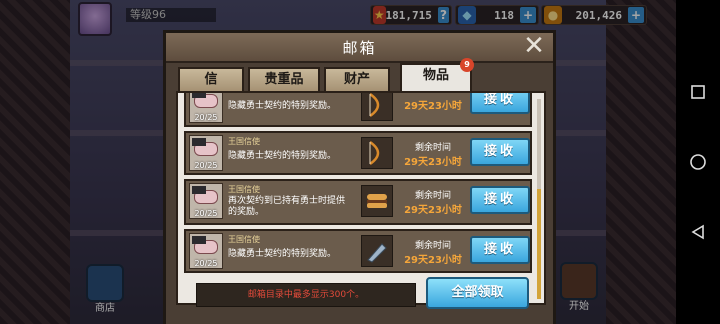 The width and height of the screenshot is (720, 324). What do you see at coordinates (698, 232) in the screenshot?
I see `back-button` at bounding box center [698, 232].